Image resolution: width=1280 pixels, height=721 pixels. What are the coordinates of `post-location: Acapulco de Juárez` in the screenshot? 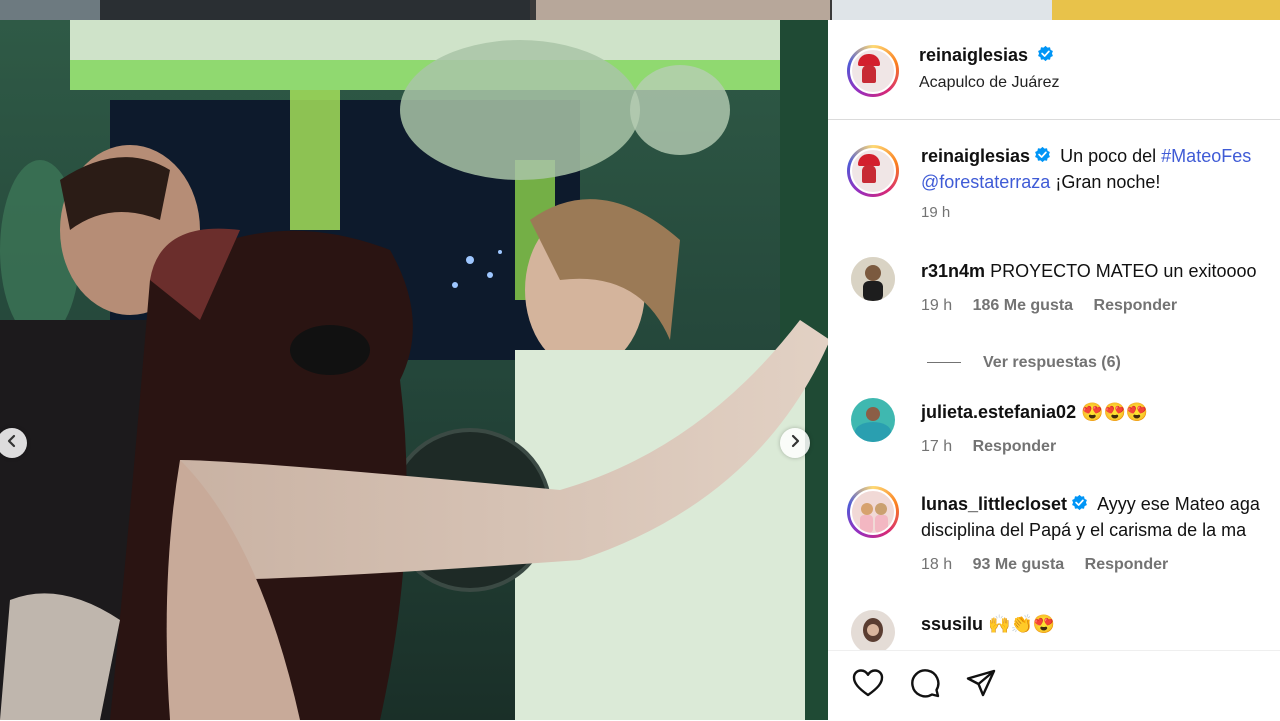 It's located at (989, 83).